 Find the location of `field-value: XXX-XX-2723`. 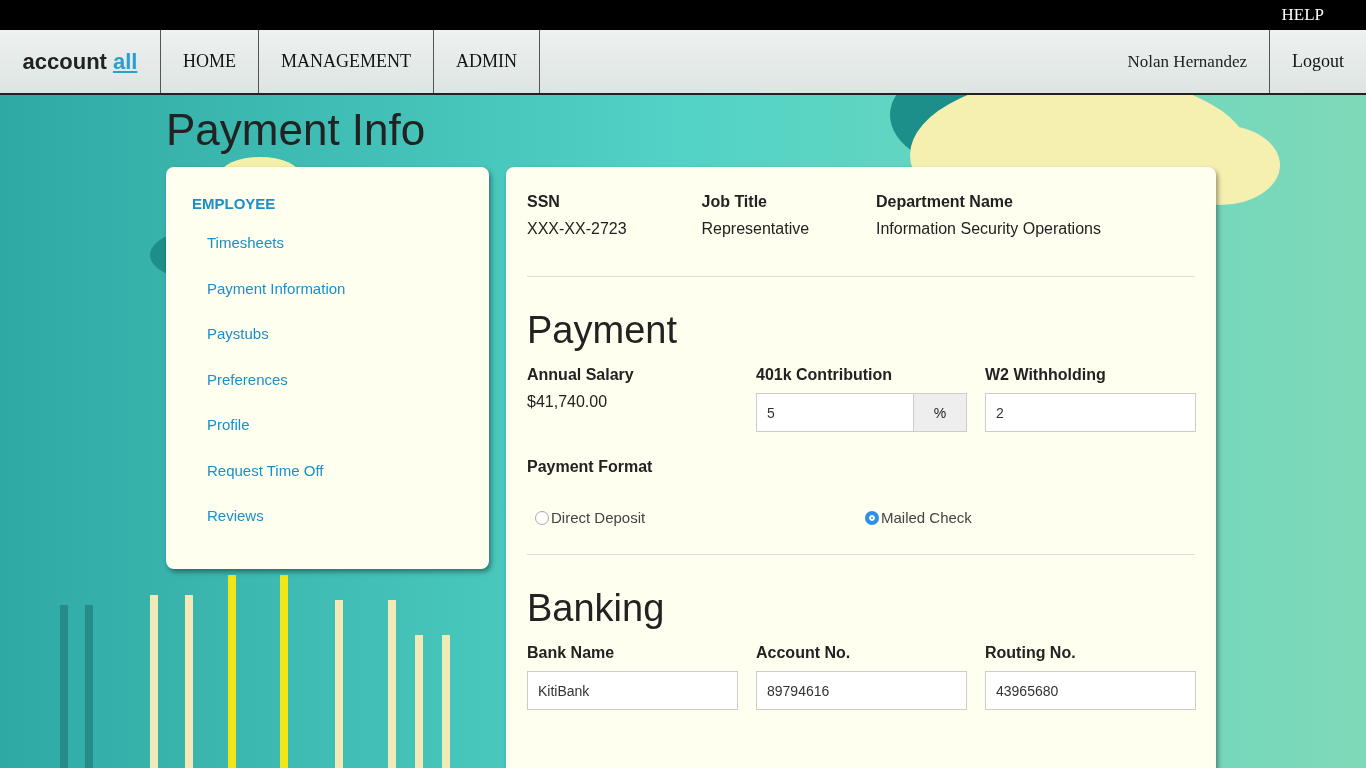

field-value: XXX-XX-2723 is located at coordinates (577, 229).